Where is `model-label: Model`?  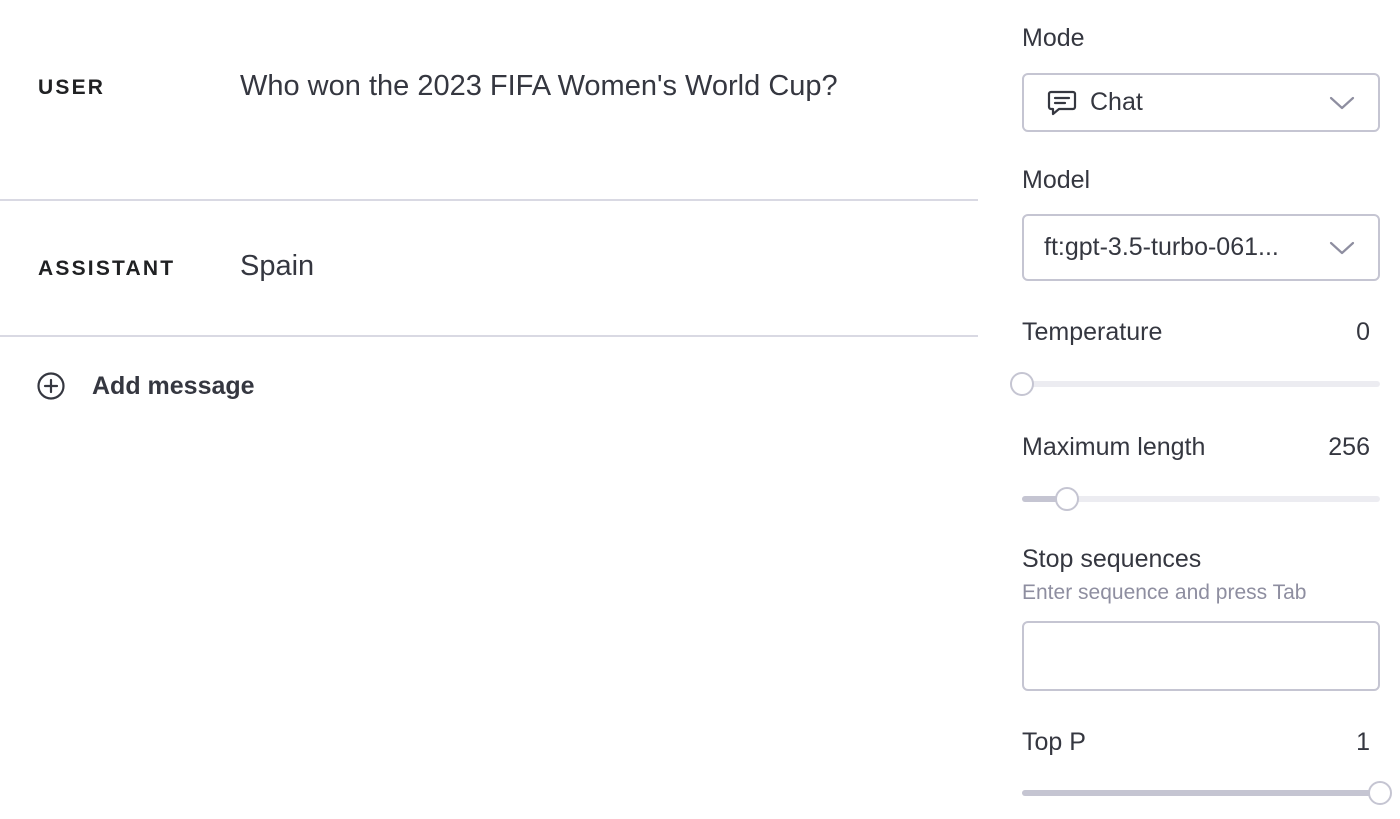
model-label: Model is located at coordinates (1056, 180).